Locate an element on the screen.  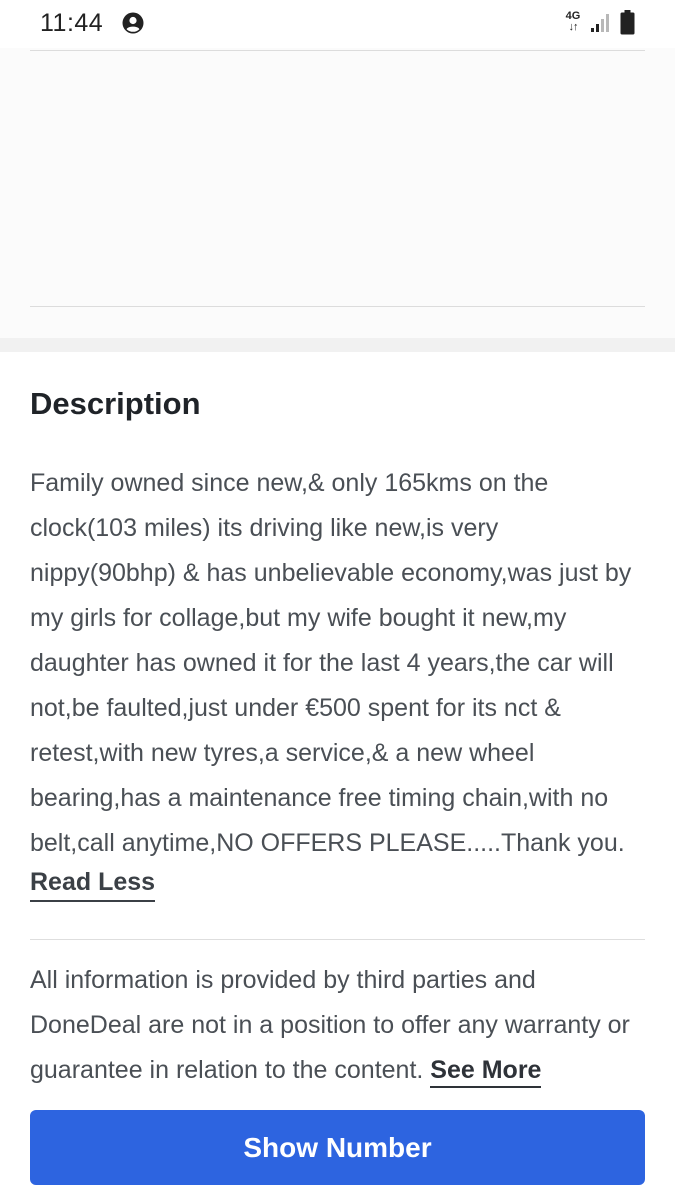
data-arrows-icon: ↓↑ is located at coordinates (573, 27).